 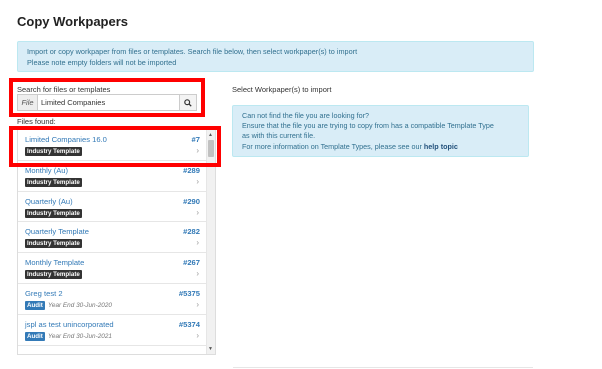 I want to click on page-title: Copy Workpapers, so click(x=73, y=21).